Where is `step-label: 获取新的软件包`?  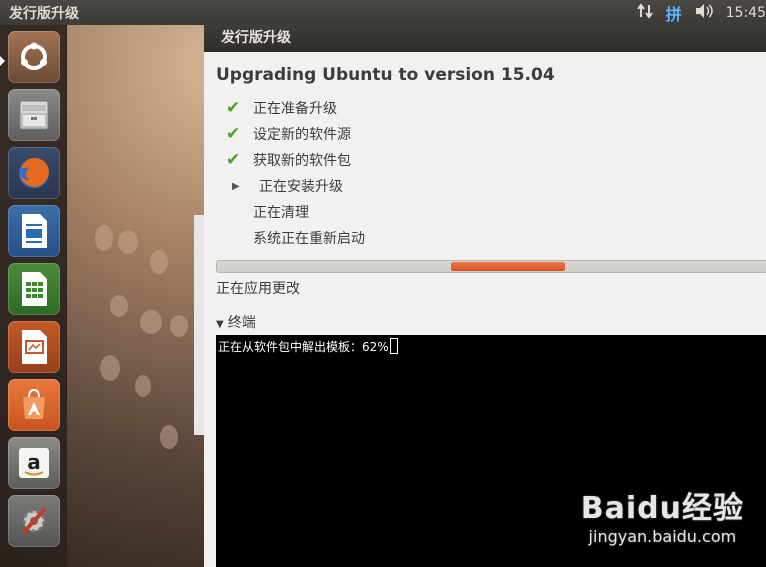
step-label: 获取新的软件包 is located at coordinates (302, 161).